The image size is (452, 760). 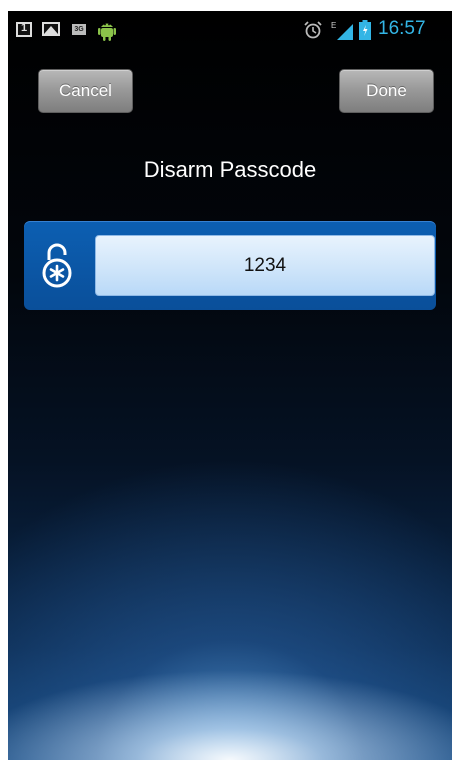 I want to click on signal-icon: E, so click(x=342, y=30).